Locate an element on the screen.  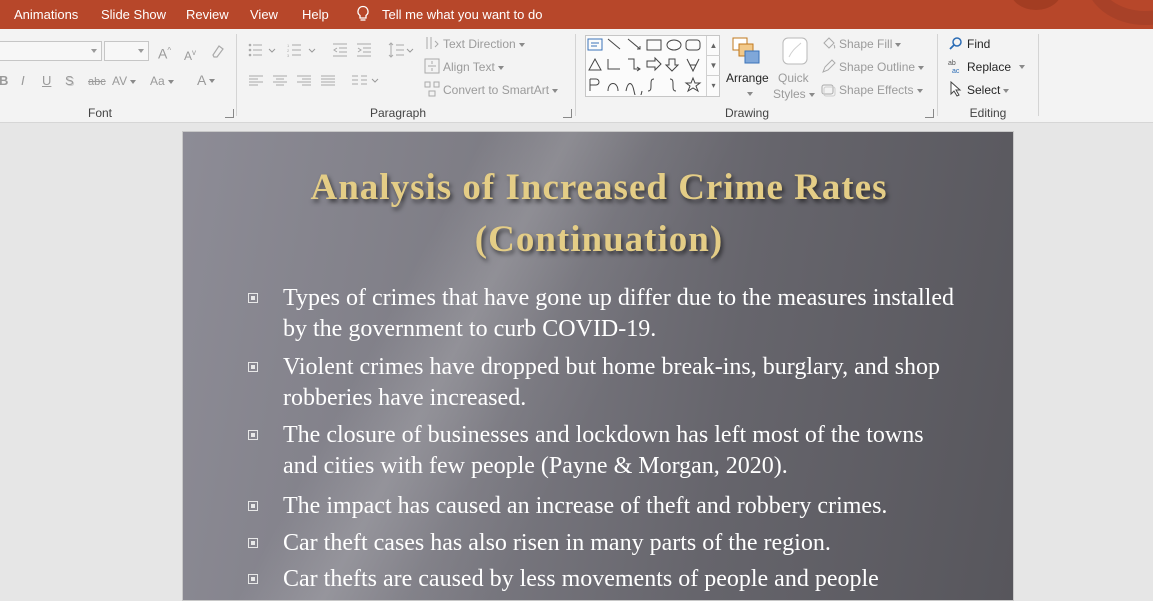
change-case-icon: Aa is located at coordinates (162, 81).